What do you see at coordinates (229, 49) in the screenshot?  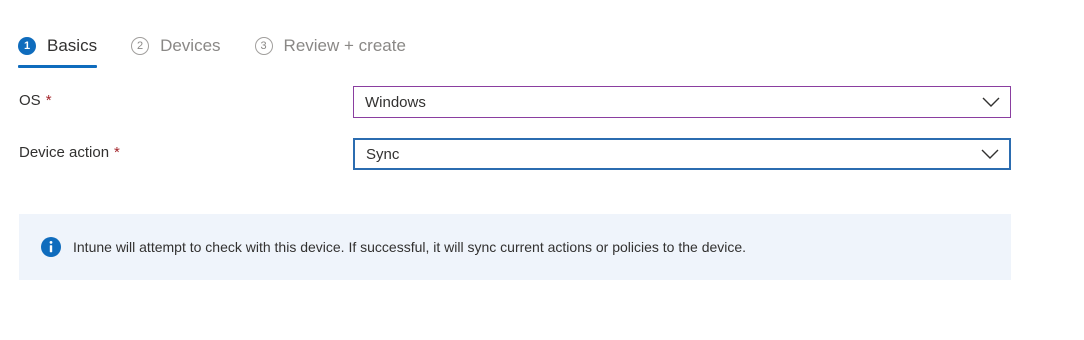 I see `wizard-steps: 1 Basics 2 Devices 3 Review + create` at bounding box center [229, 49].